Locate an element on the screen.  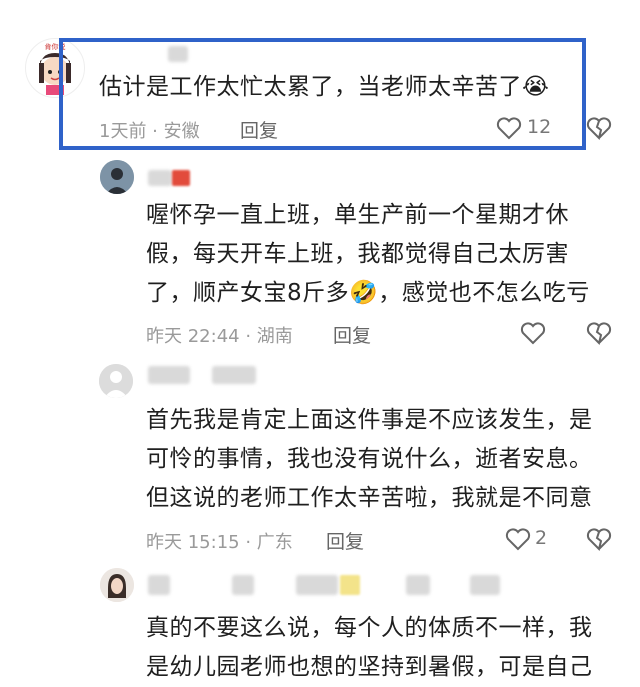
laughing-face-icon: 🤣 is located at coordinates (364, 293).